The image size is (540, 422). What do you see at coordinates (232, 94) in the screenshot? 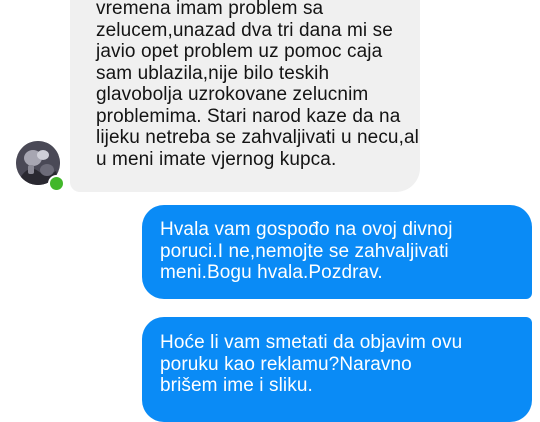
I see `message-text-line: glavobolja uzrokovane zelucnim` at bounding box center [232, 94].